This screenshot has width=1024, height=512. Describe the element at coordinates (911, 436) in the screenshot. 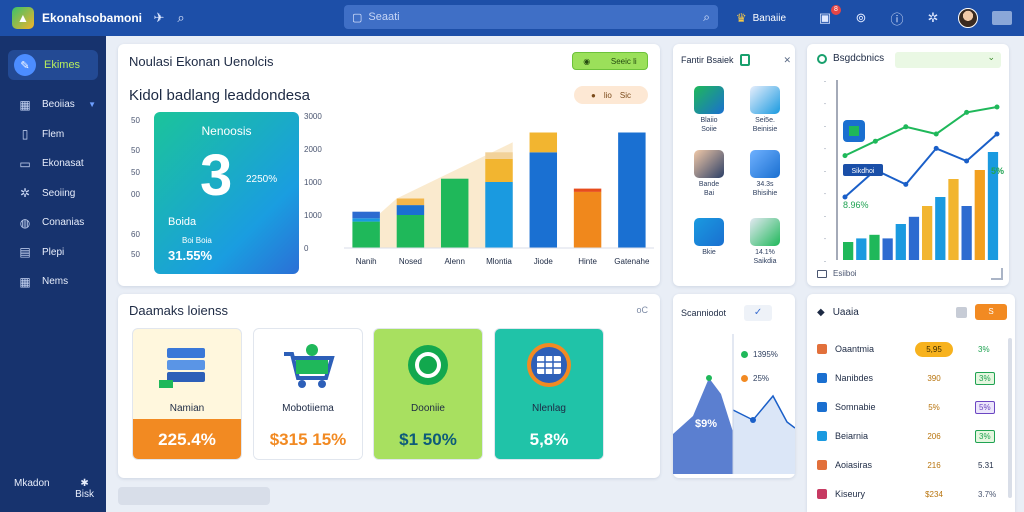

I see `metric-row: Beiarnia 206 3%` at that location.